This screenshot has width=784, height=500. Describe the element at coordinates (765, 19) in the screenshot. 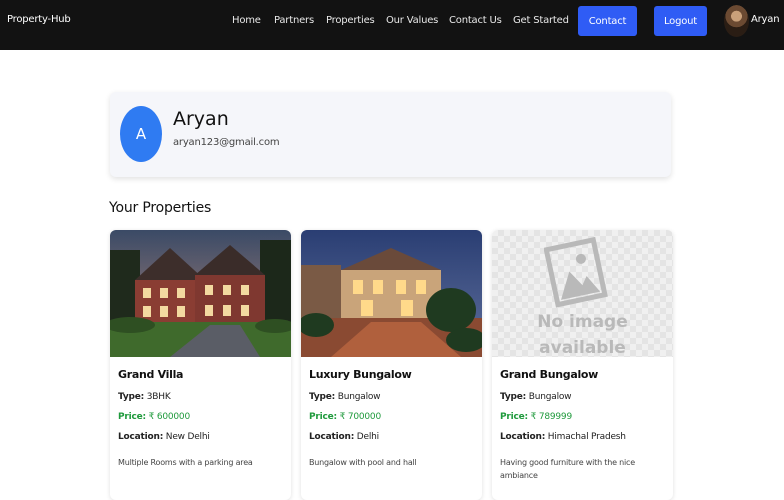

I see `user-name: Aryan` at that location.